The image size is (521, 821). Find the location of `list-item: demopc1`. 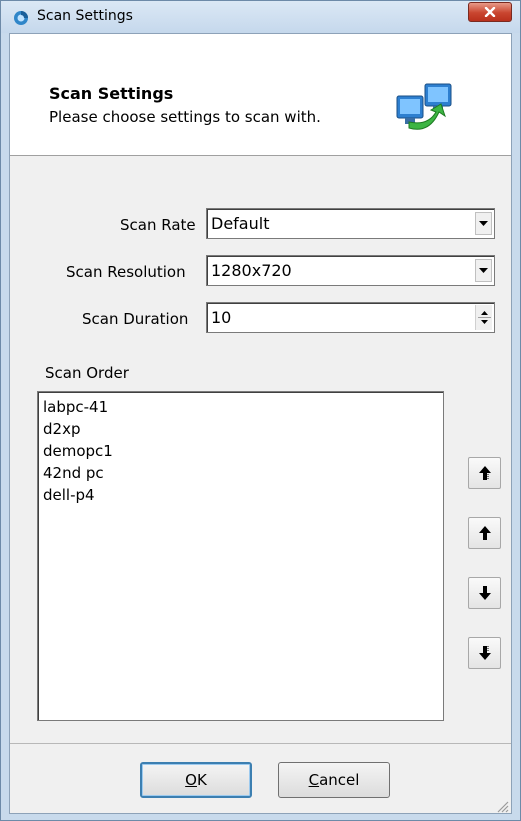

list-item: demopc1 is located at coordinates (243, 451).